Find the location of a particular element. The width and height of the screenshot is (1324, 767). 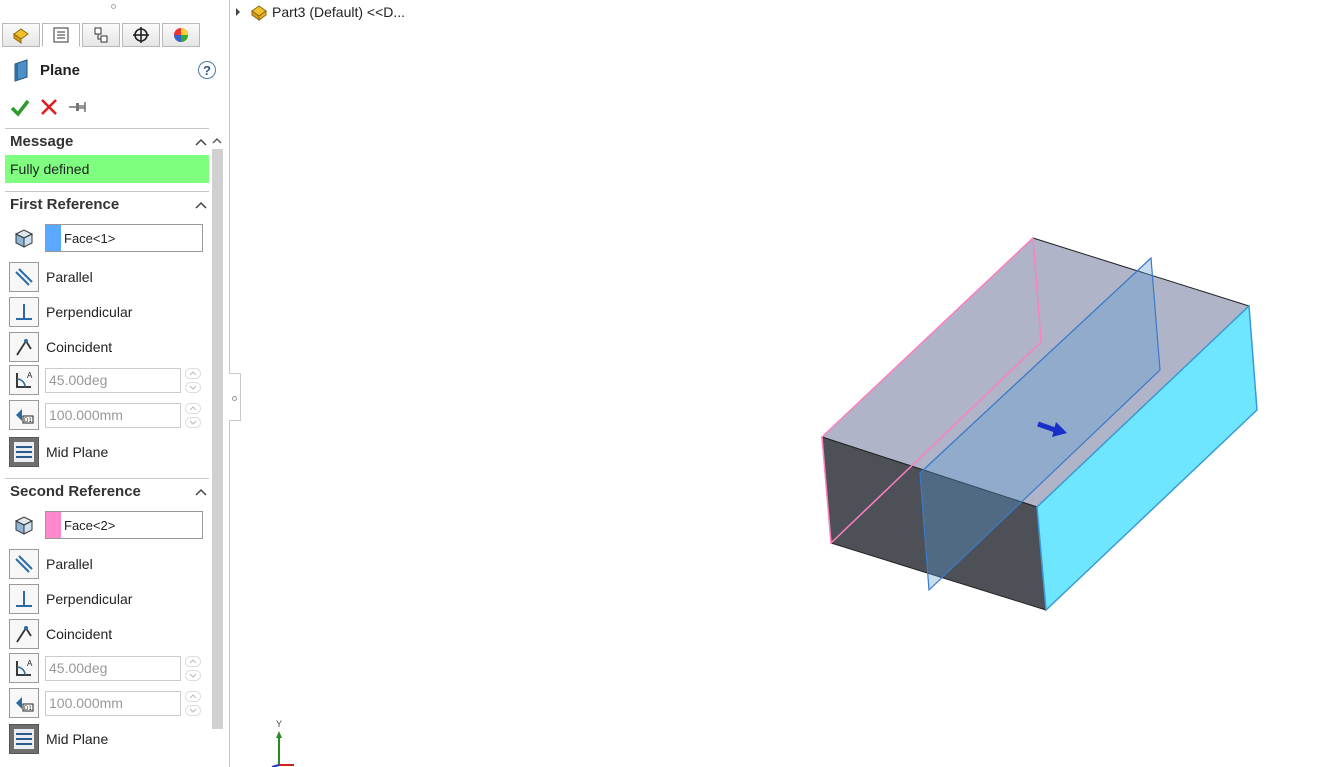

second-ref-perpendicular-option: Perpendicular is located at coordinates (109, 599).